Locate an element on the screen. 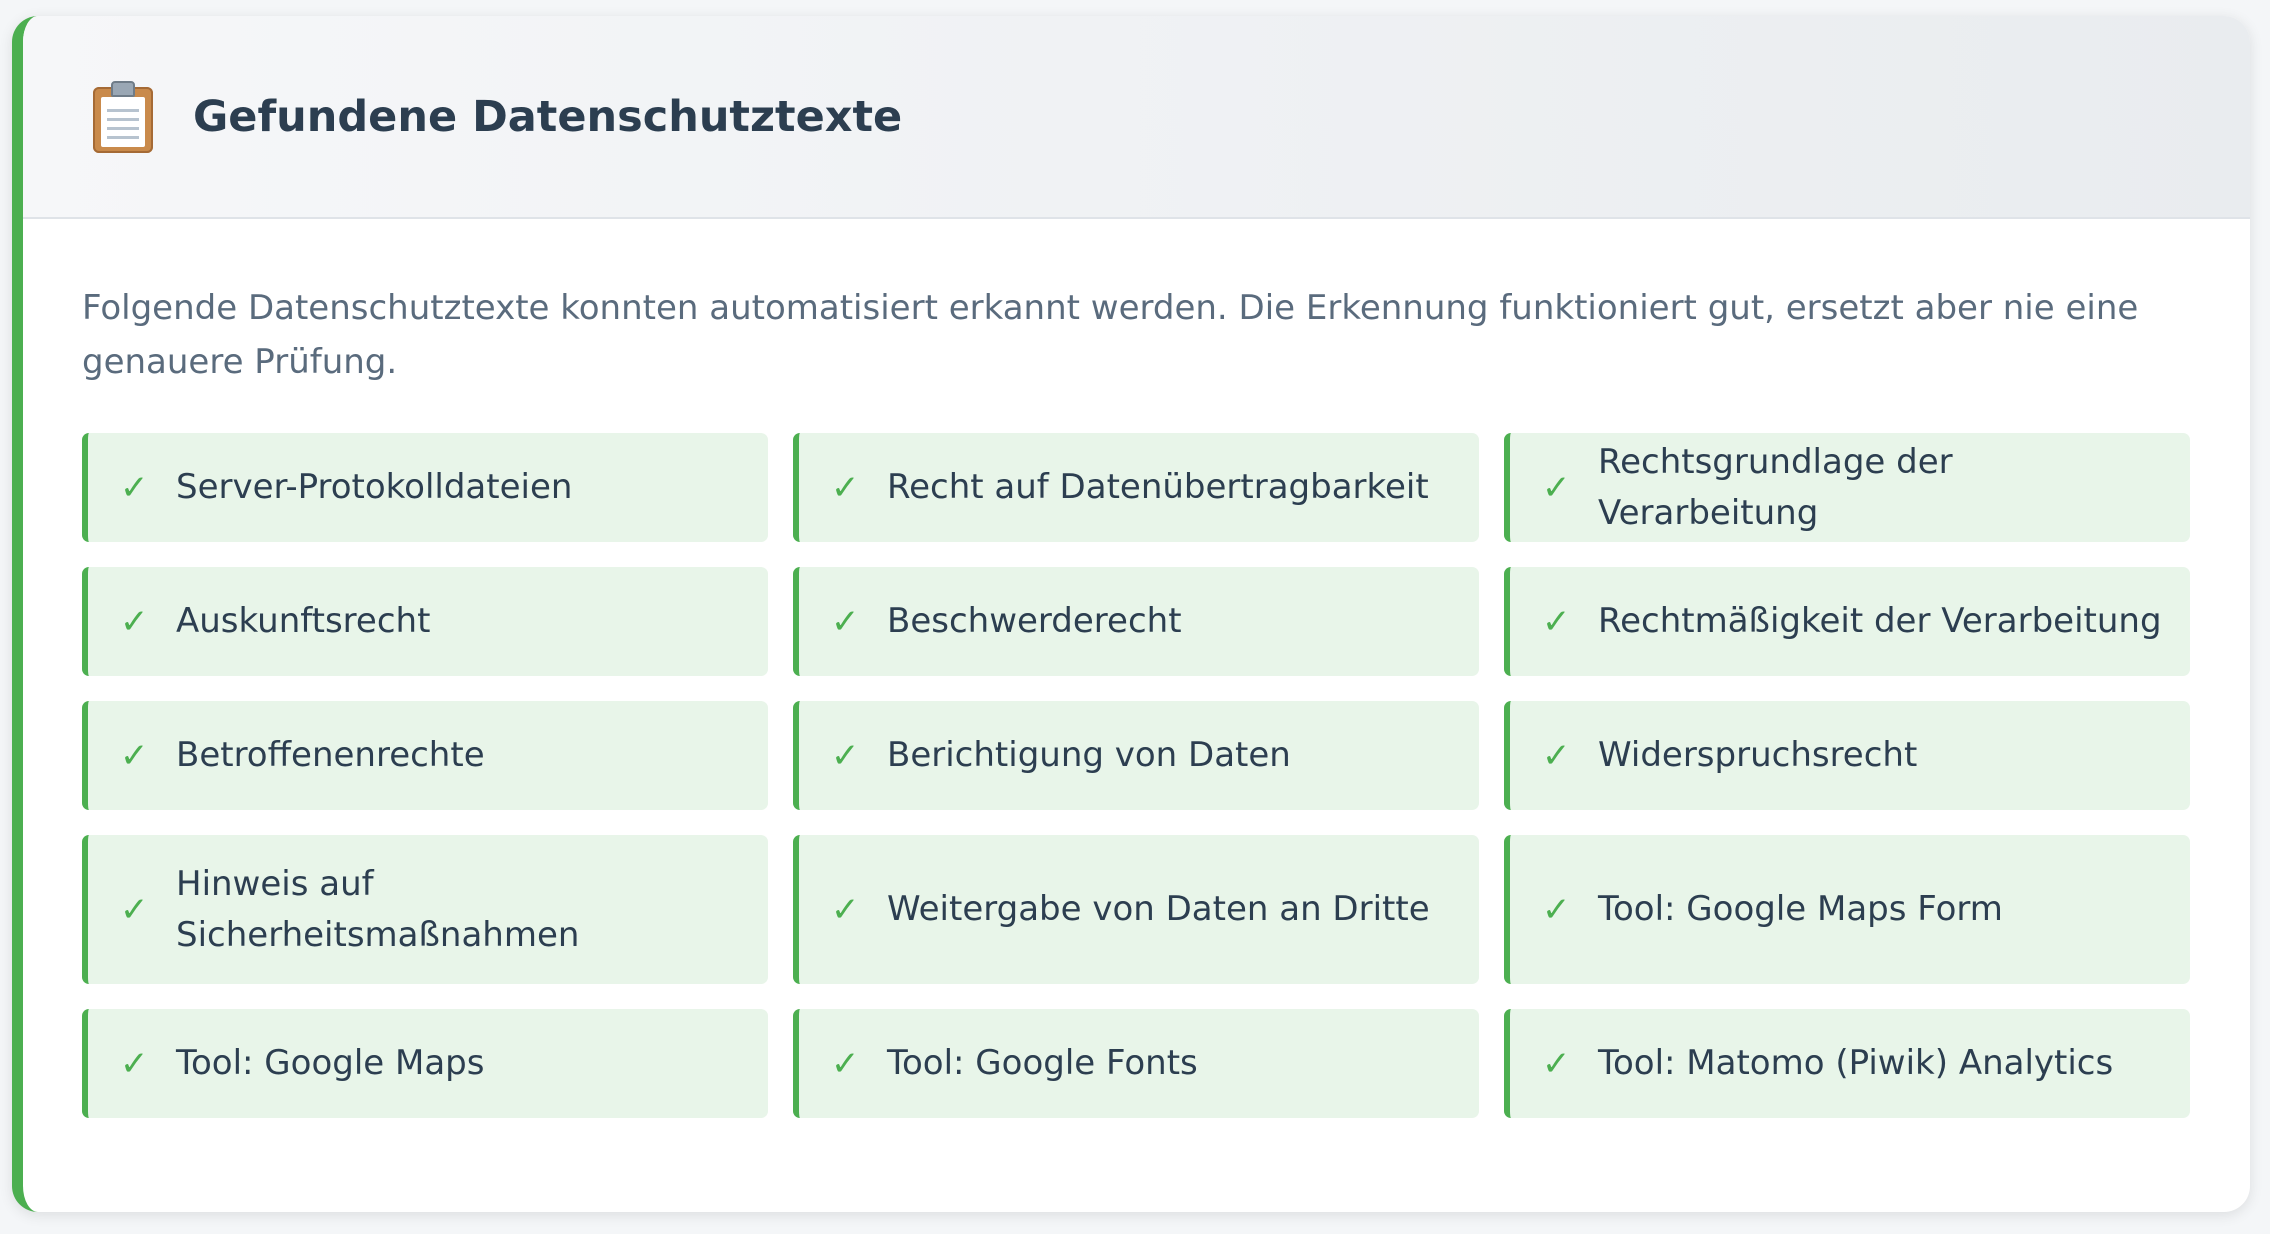  found-text-item: ✓ Tool: Google Maps Form is located at coordinates (1847, 909).